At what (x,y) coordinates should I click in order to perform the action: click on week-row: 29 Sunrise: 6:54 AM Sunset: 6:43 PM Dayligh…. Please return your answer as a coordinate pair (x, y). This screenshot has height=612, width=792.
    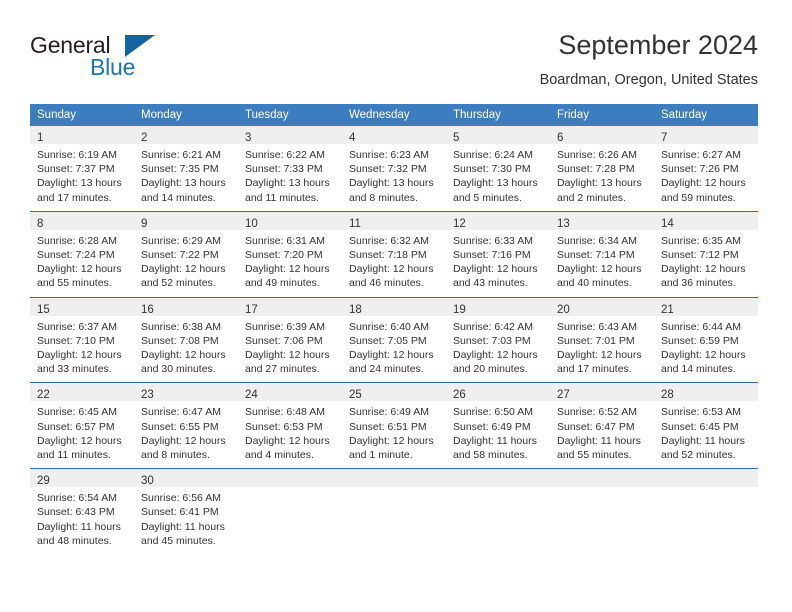
    Looking at the image, I should click on (394, 511).